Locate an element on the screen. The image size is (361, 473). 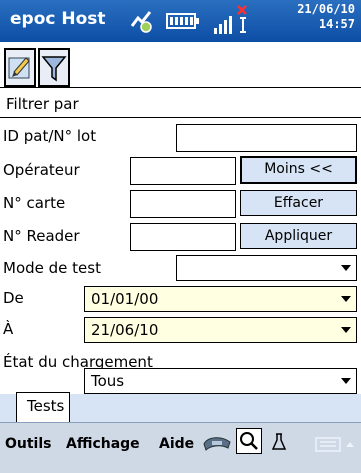
clear-button: Effacer is located at coordinates (298, 203).